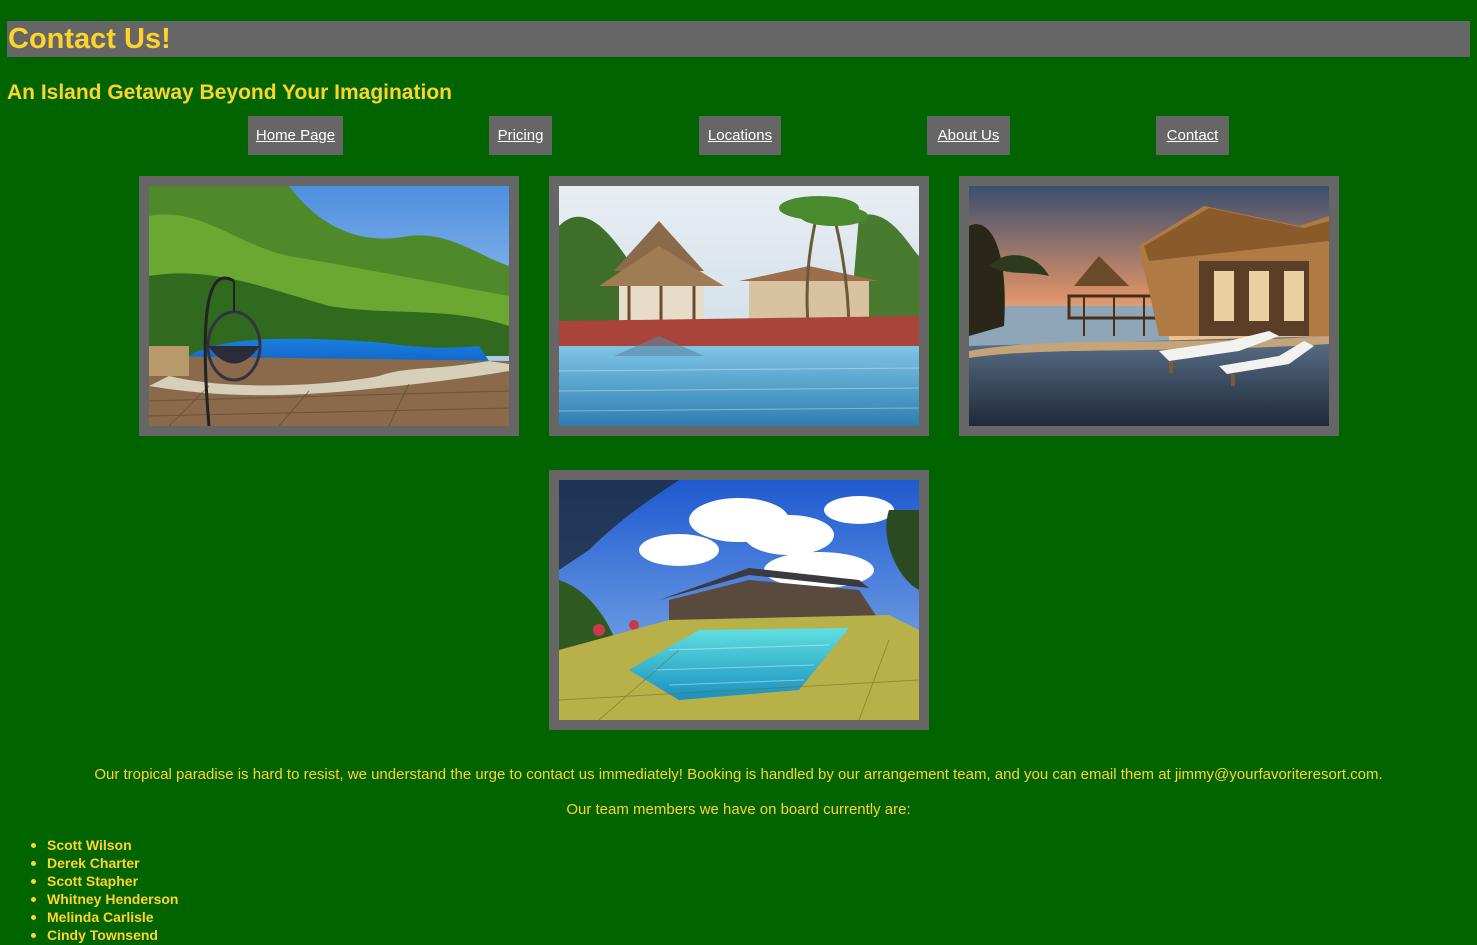  I want to click on page-title: Contact Us!, so click(89, 39).